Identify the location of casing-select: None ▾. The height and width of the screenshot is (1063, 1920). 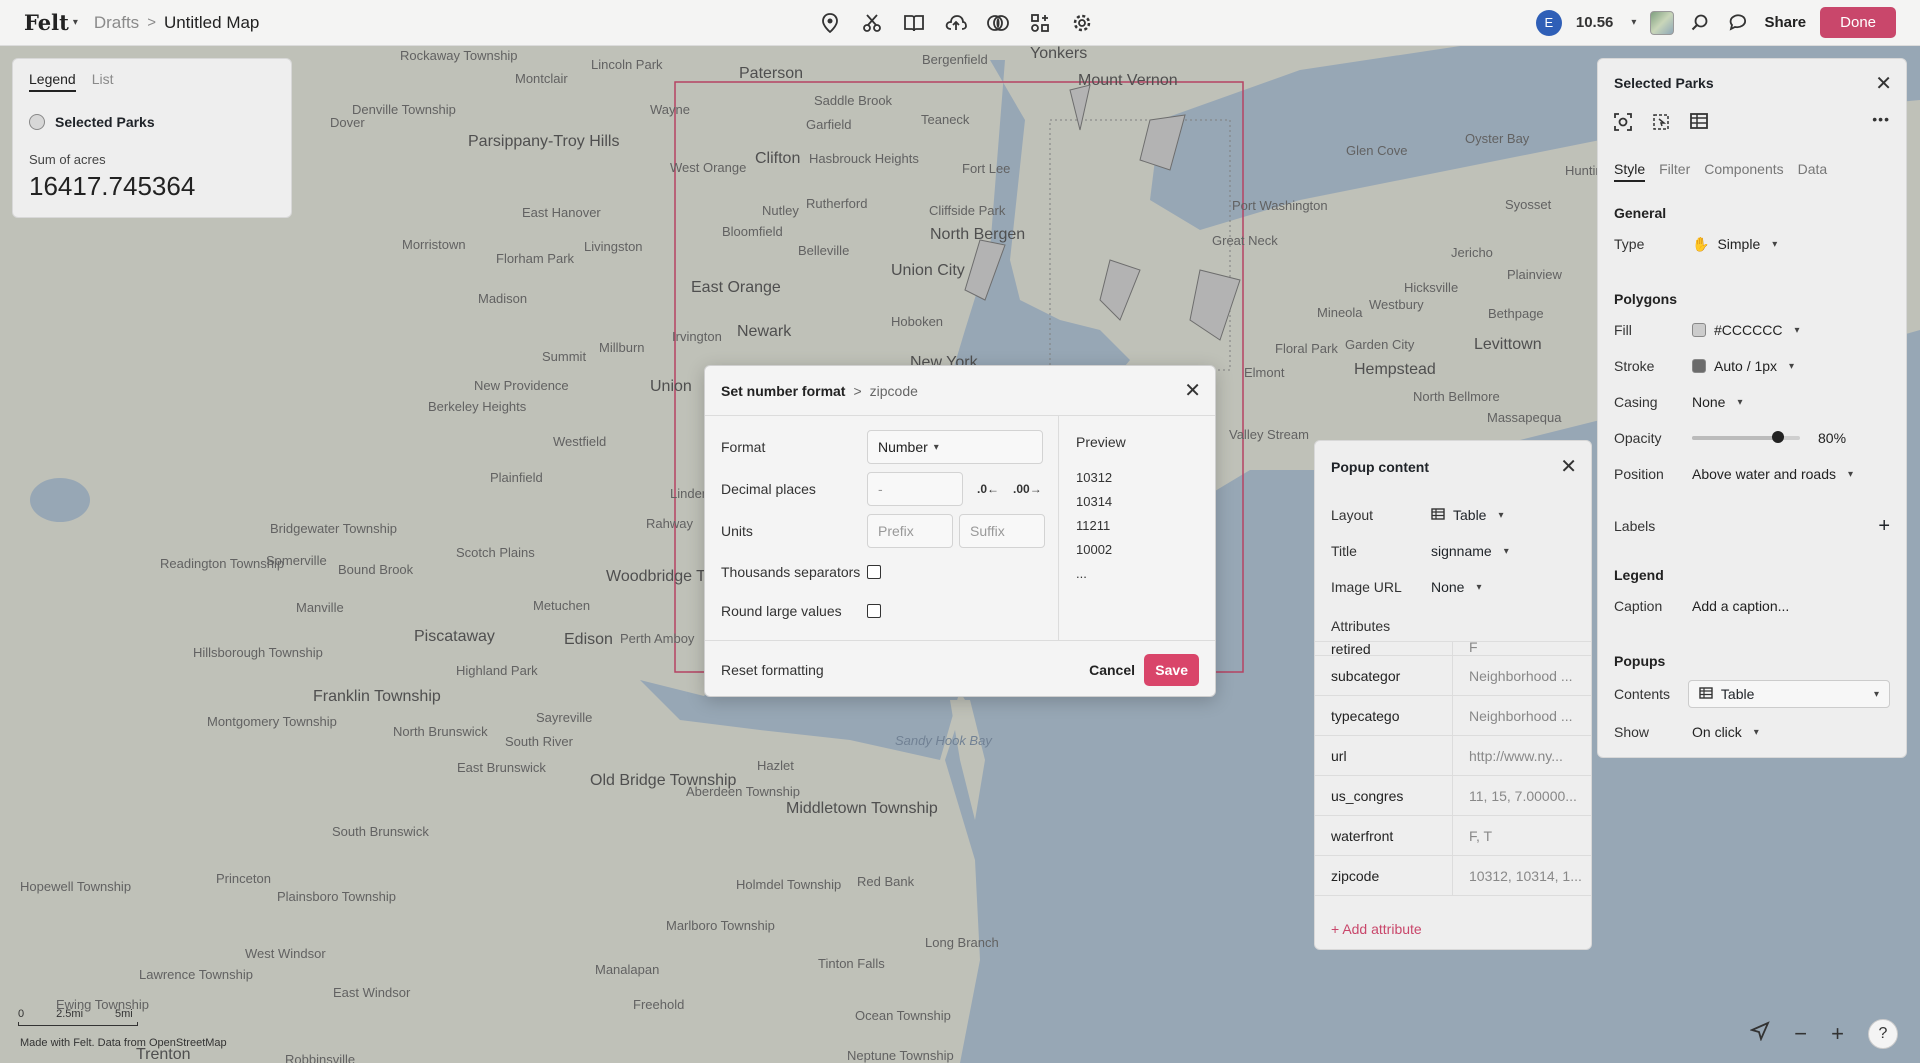
(1717, 402).